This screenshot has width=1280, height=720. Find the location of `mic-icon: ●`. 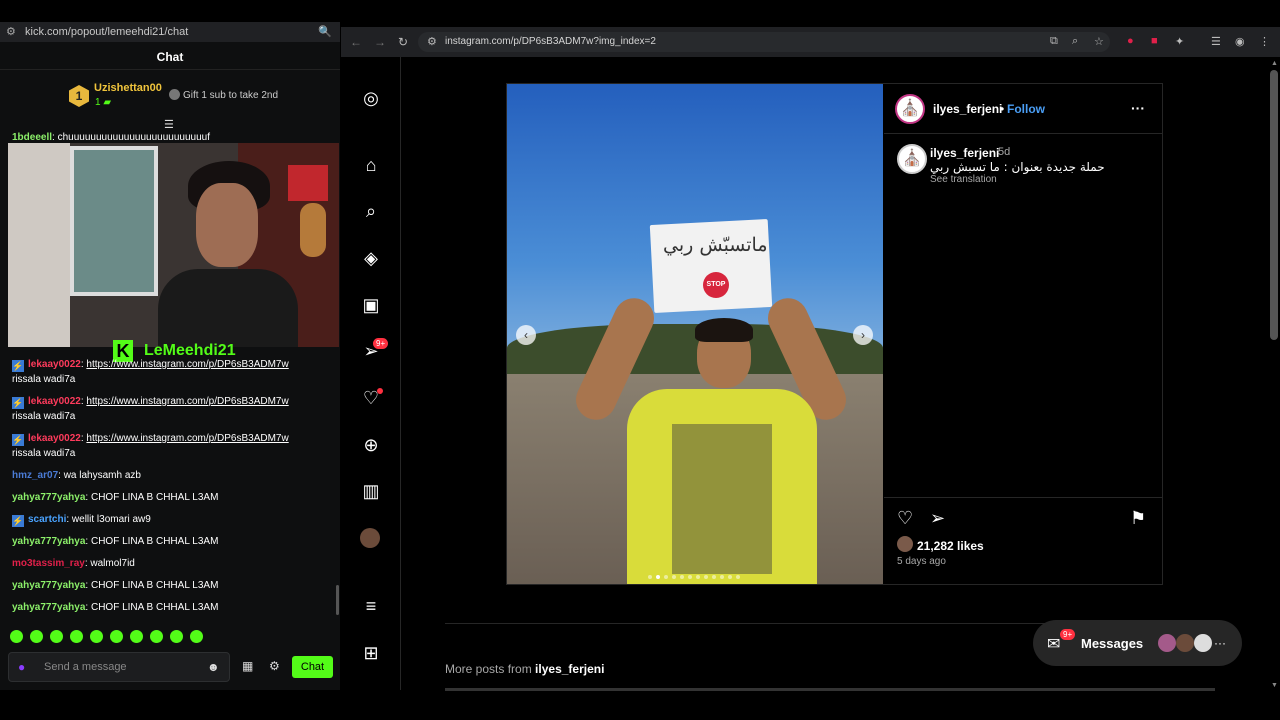

mic-icon: ● is located at coordinates (21, 667).